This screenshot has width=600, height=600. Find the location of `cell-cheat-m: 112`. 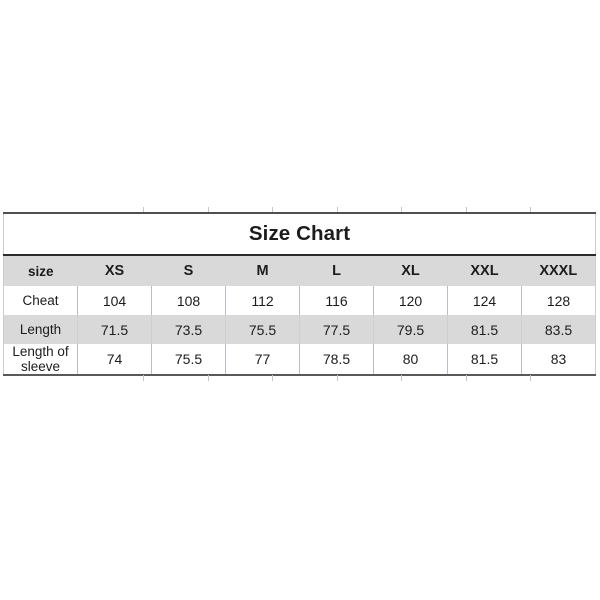

cell-cheat-m: 112 is located at coordinates (262, 300).